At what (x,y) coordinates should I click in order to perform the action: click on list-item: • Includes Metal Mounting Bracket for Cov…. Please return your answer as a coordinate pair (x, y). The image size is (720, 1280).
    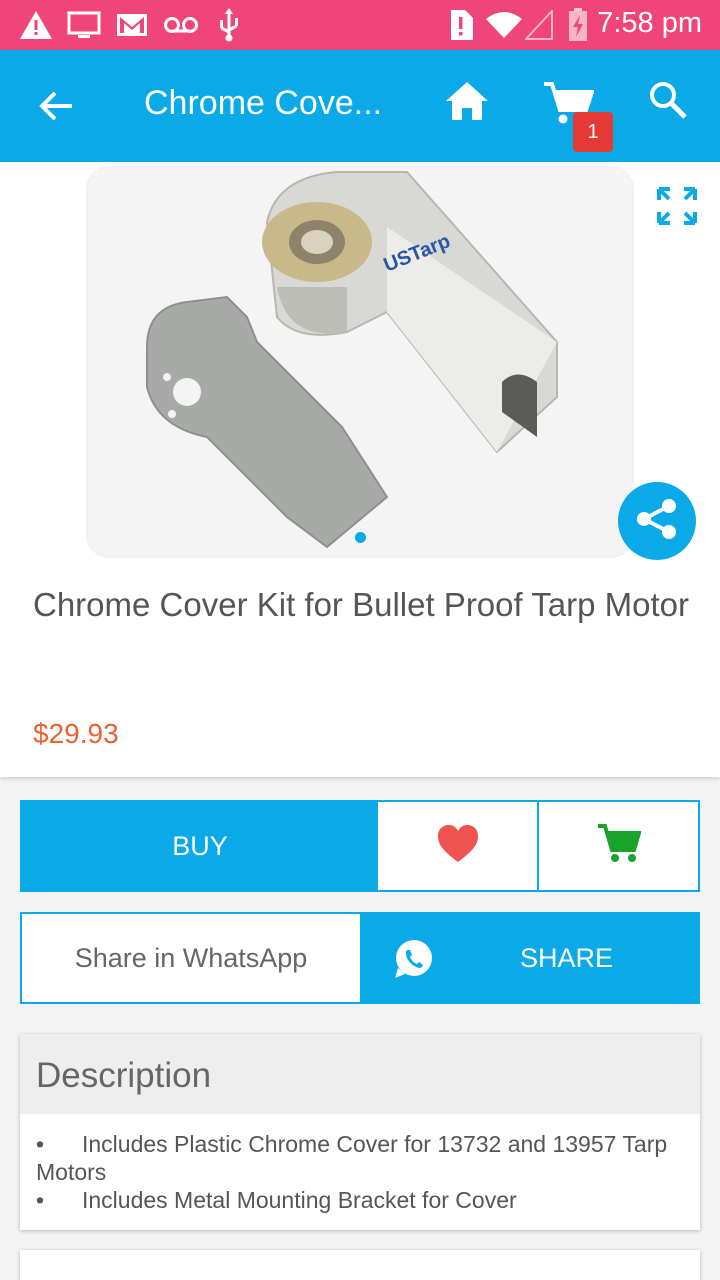
    Looking at the image, I should click on (361, 1200).